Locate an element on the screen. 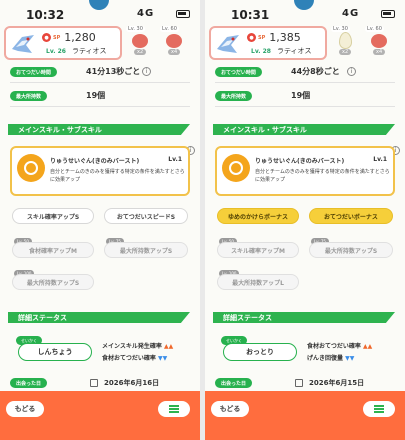 This screenshot has width=405, height=440. met-date-value: 2026年6月15日 is located at coordinates (337, 383).